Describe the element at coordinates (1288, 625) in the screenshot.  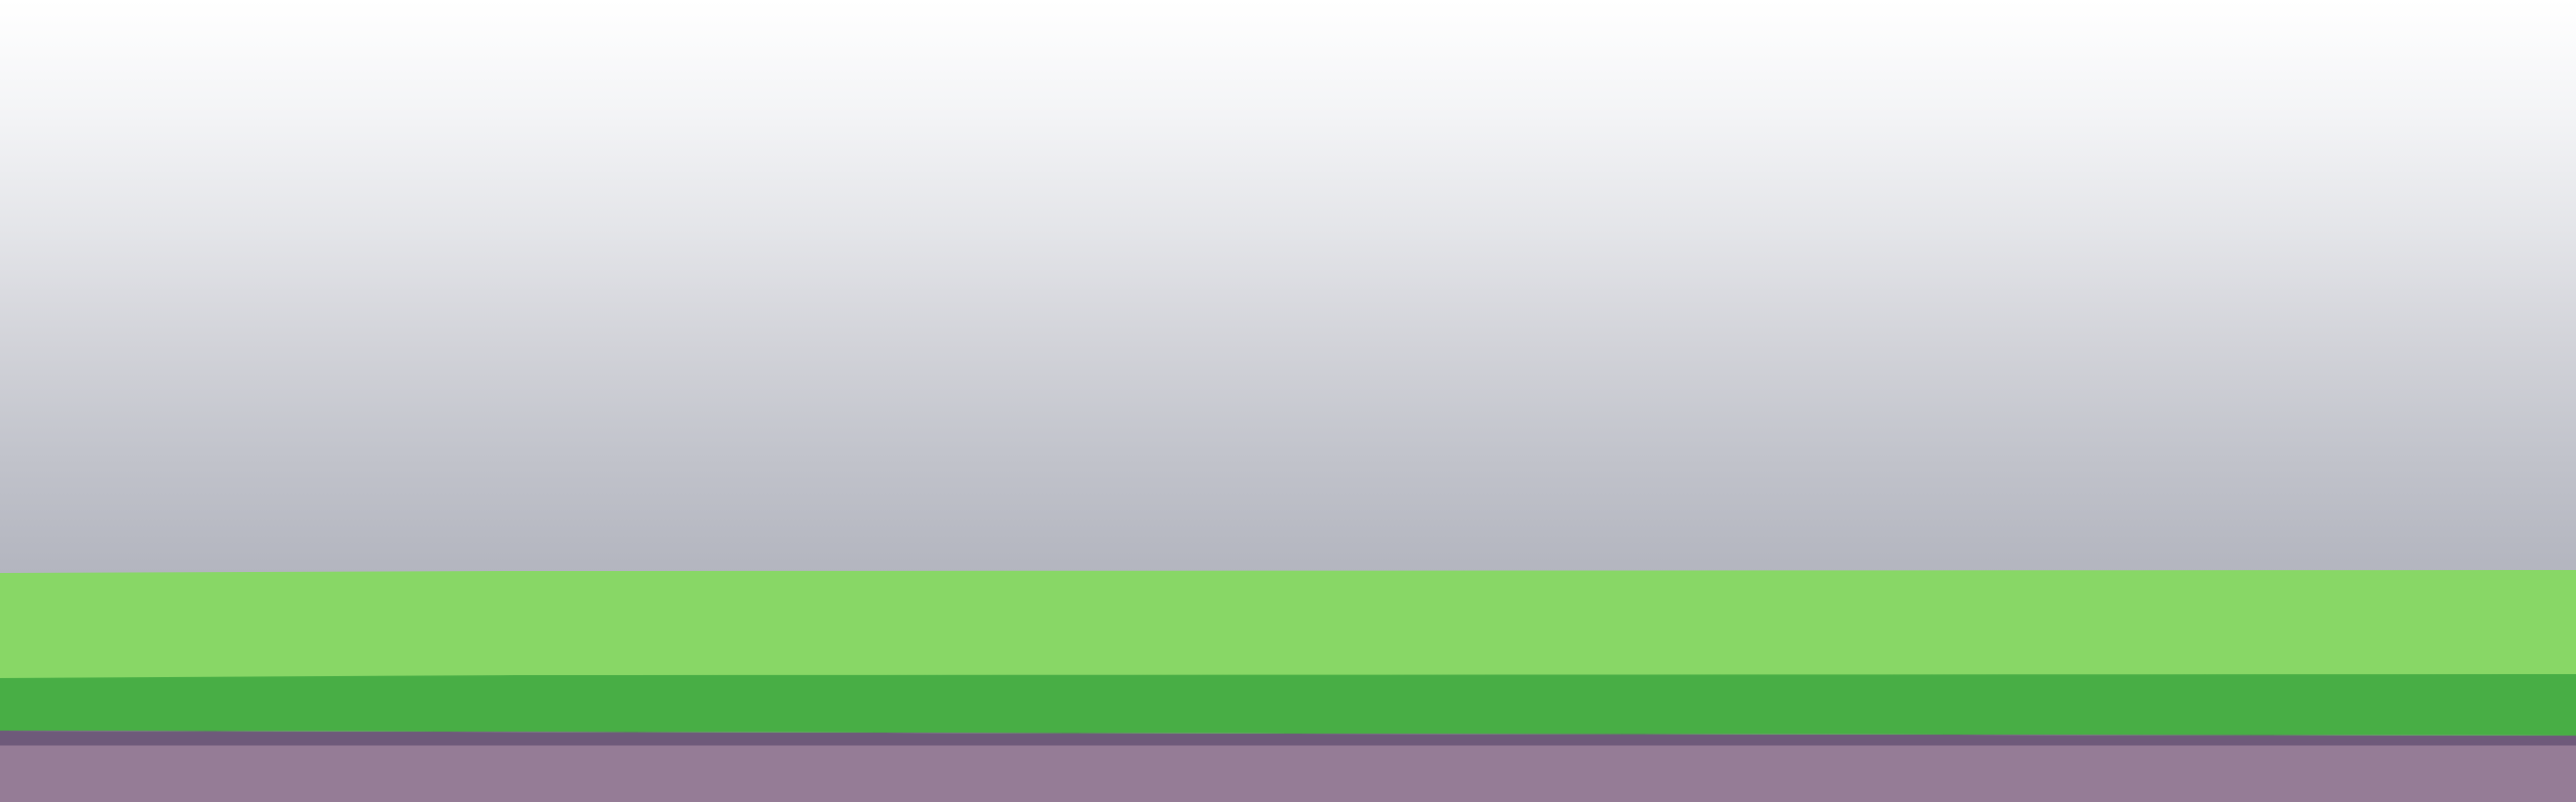
I see `grass-top-layer` at that location.